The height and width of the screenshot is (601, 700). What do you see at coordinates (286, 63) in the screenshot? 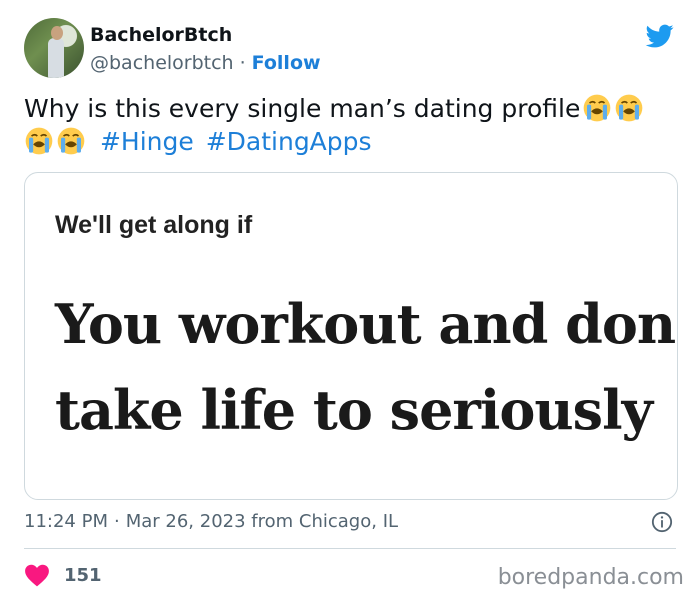
I see `follow-button: Follow` at bounding box center [286, 63].